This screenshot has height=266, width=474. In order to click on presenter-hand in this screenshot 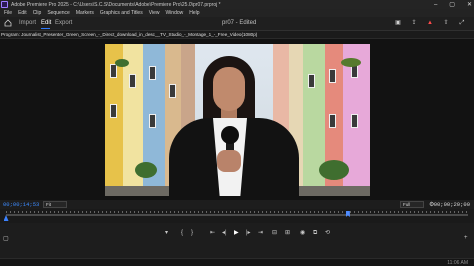, I will do `click(229, 161)`.